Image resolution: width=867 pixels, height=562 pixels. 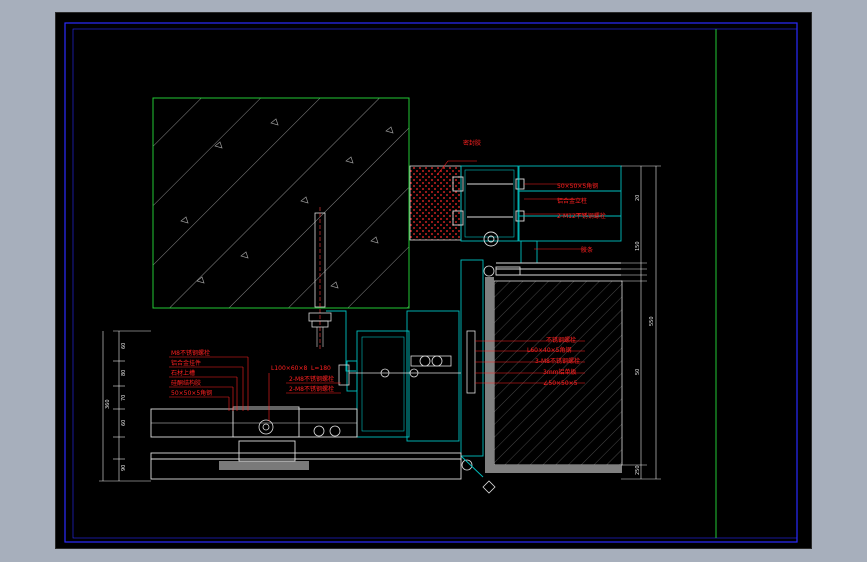 What do you see at coordinates (557, 361) in the screenshot?
I see `callout-m8-bolt-3: 3-M8不锈钢螺栓` at bounding box center [557, 361].